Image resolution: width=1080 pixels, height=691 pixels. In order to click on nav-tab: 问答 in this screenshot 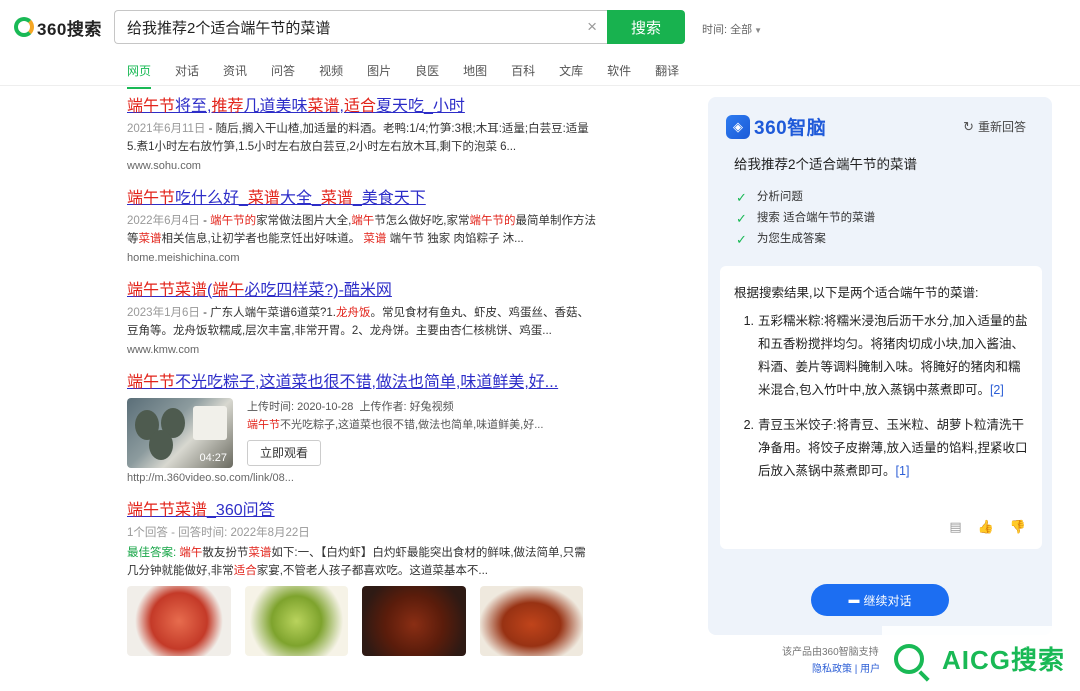, I will do `click(283, 75)`.